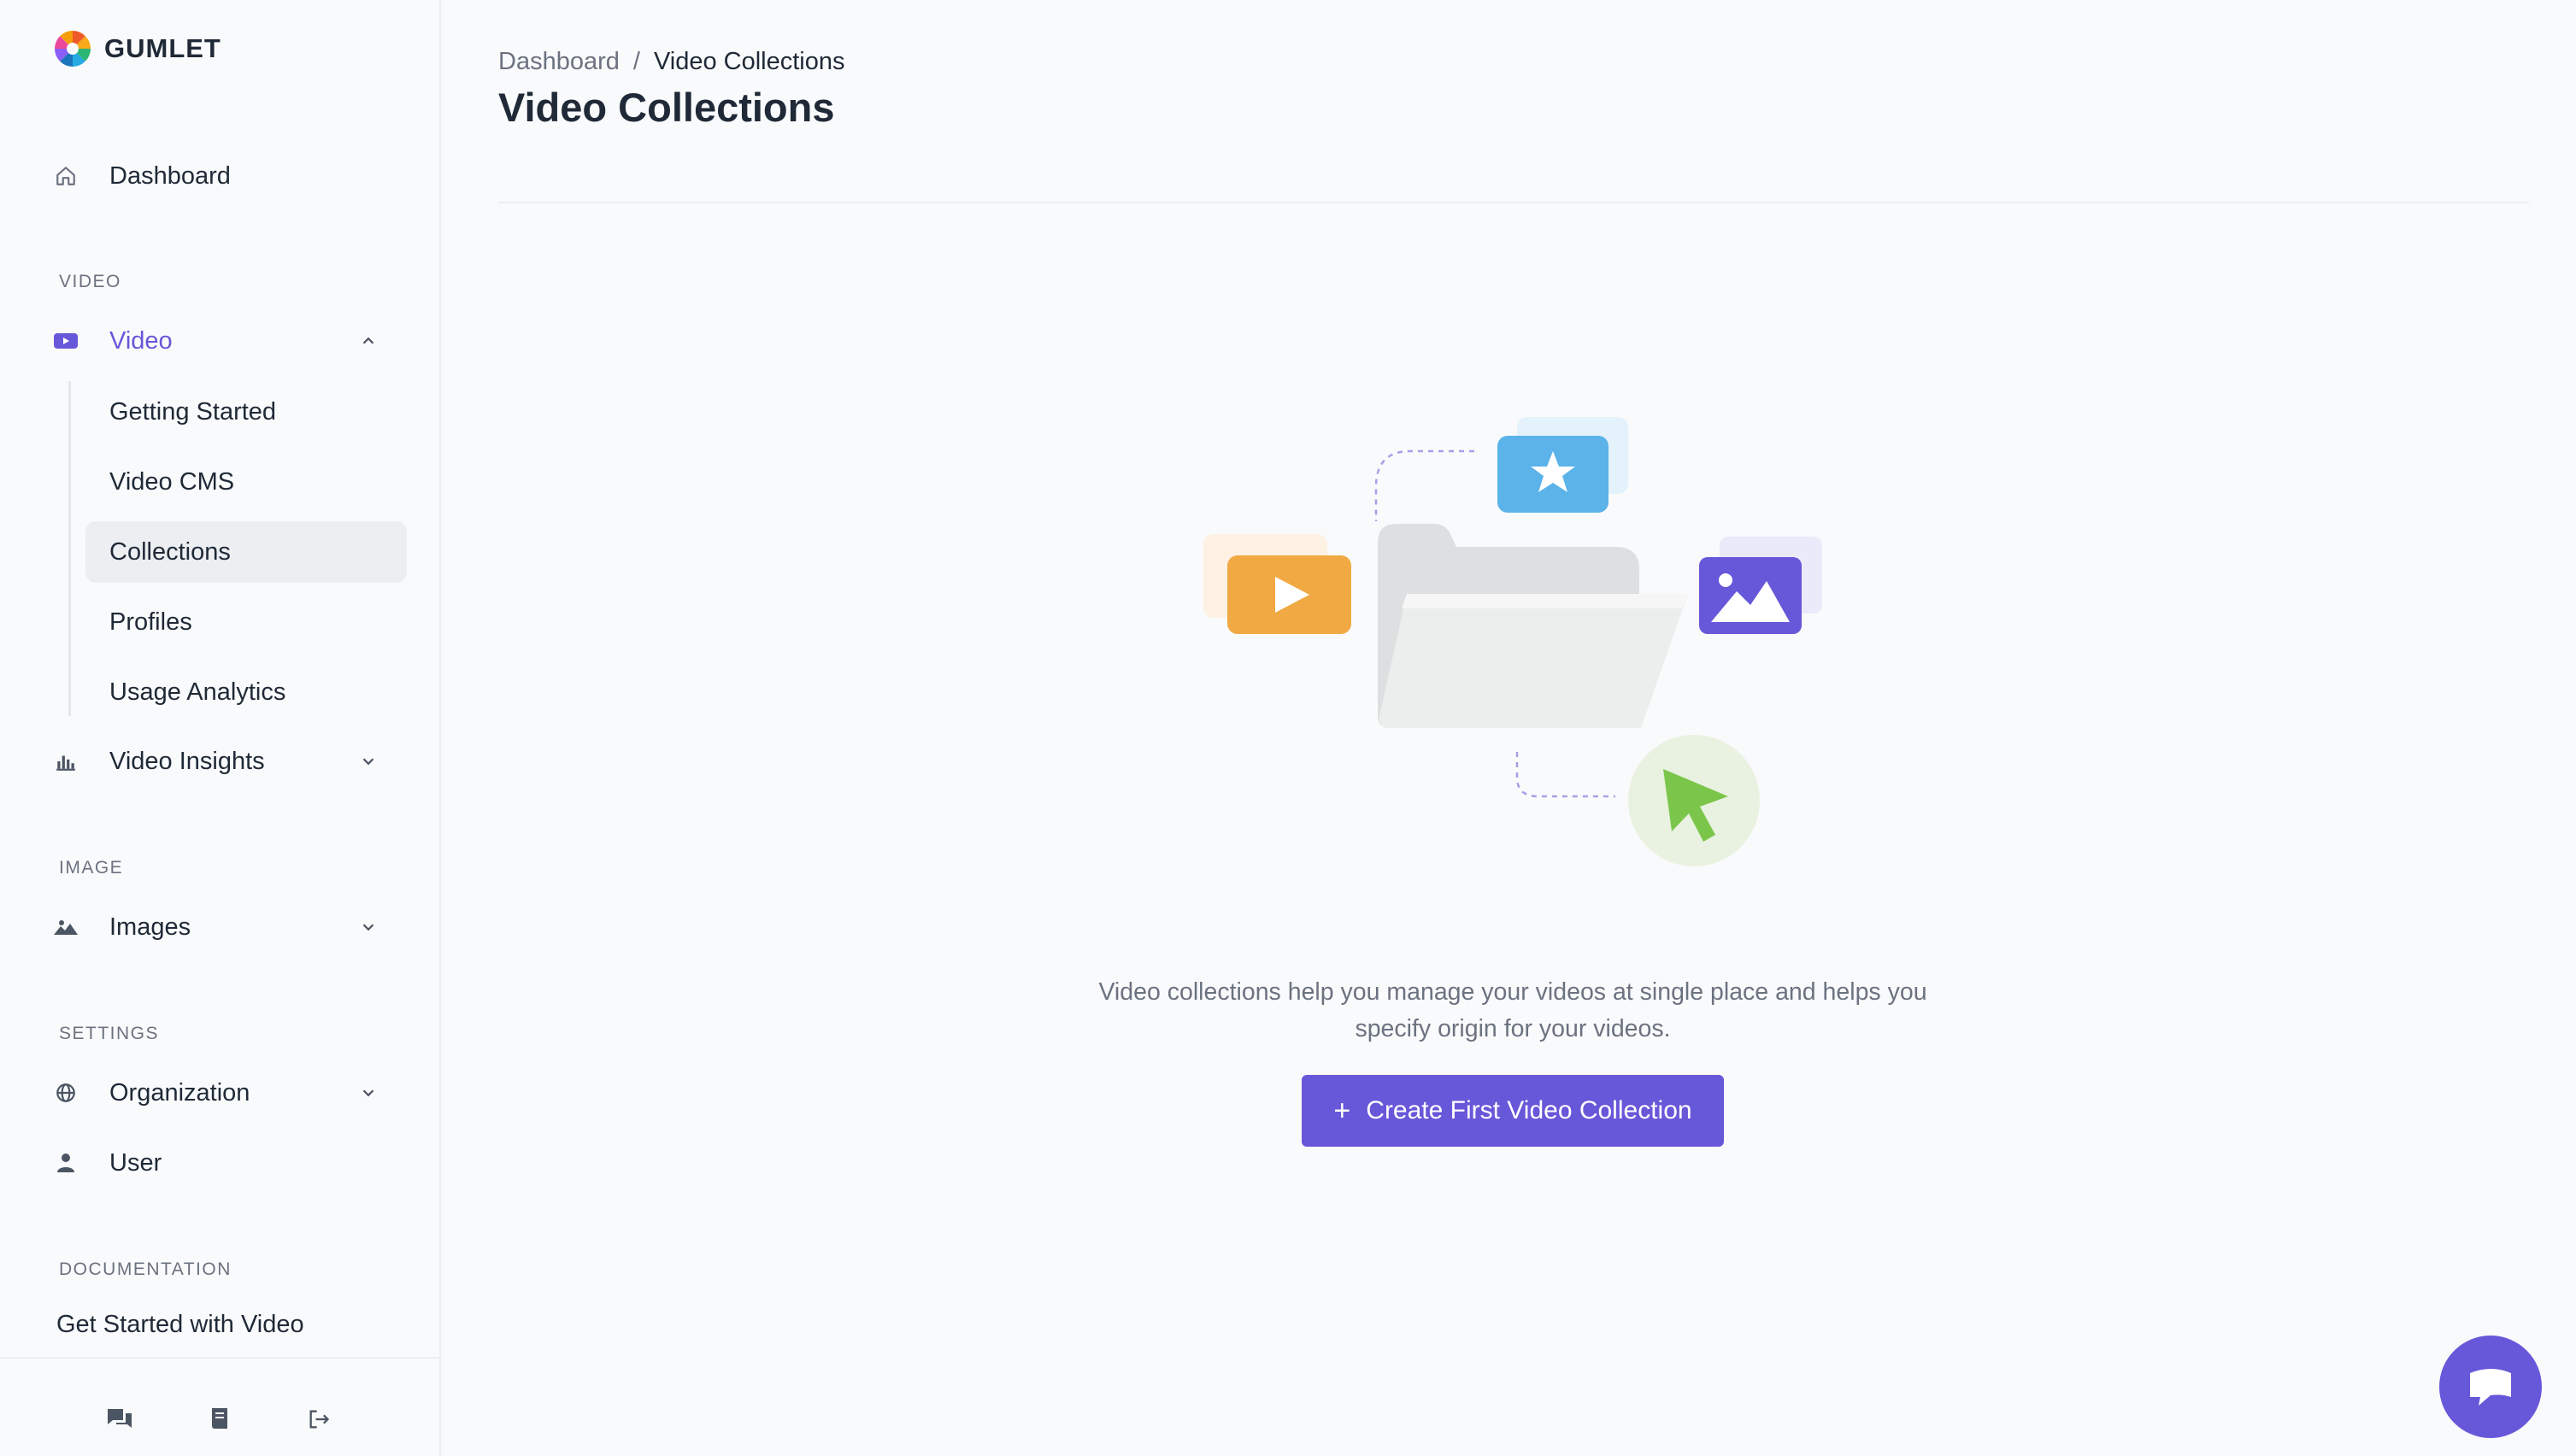 This screenshot has height=1456, width=2576. What do you see at coordinates (666, 107) in the screenshot?
I see `page-title: Video Collections` at bounding box center [666, 107].